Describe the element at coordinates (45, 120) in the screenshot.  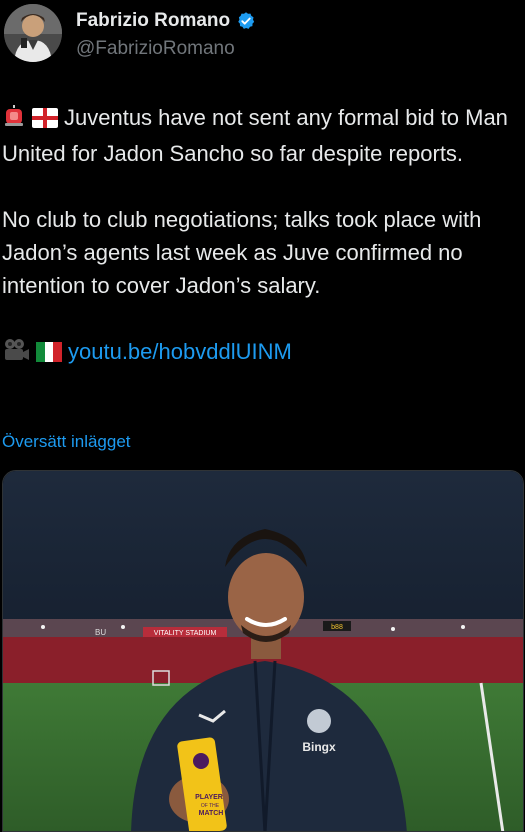
I see `england-flag-icon` at that location.